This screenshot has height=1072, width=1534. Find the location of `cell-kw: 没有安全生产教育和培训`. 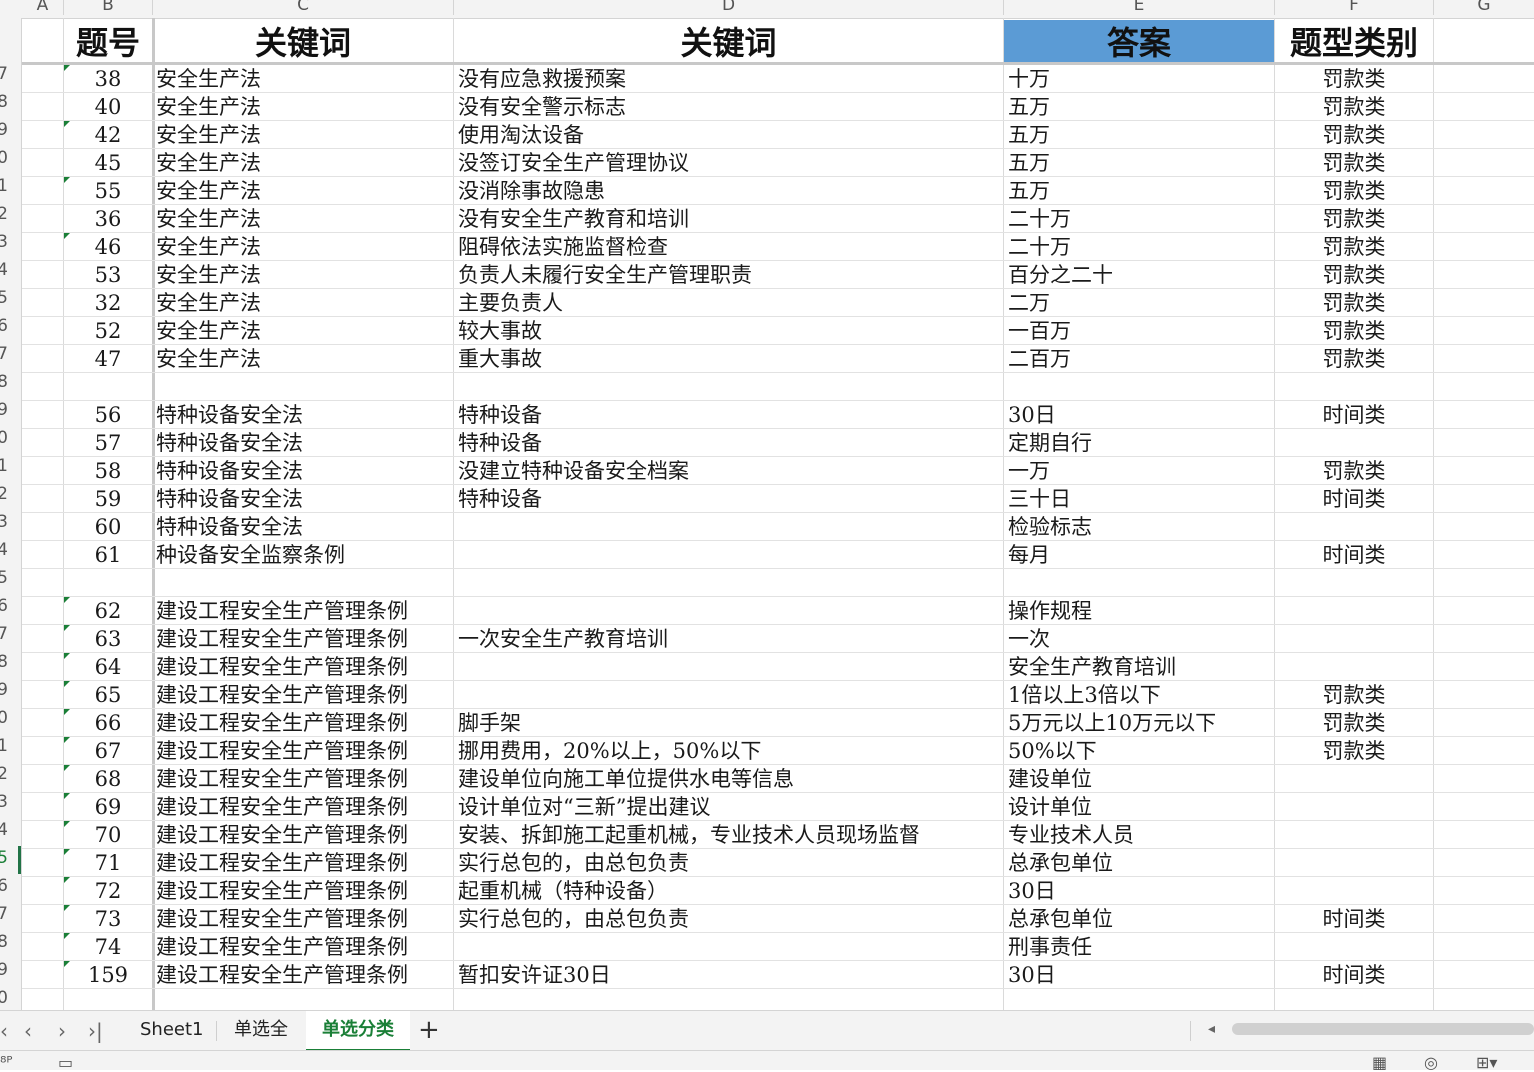

cell-kw: 没有安全生产教育和培训 is located at coordinates (730, 219).